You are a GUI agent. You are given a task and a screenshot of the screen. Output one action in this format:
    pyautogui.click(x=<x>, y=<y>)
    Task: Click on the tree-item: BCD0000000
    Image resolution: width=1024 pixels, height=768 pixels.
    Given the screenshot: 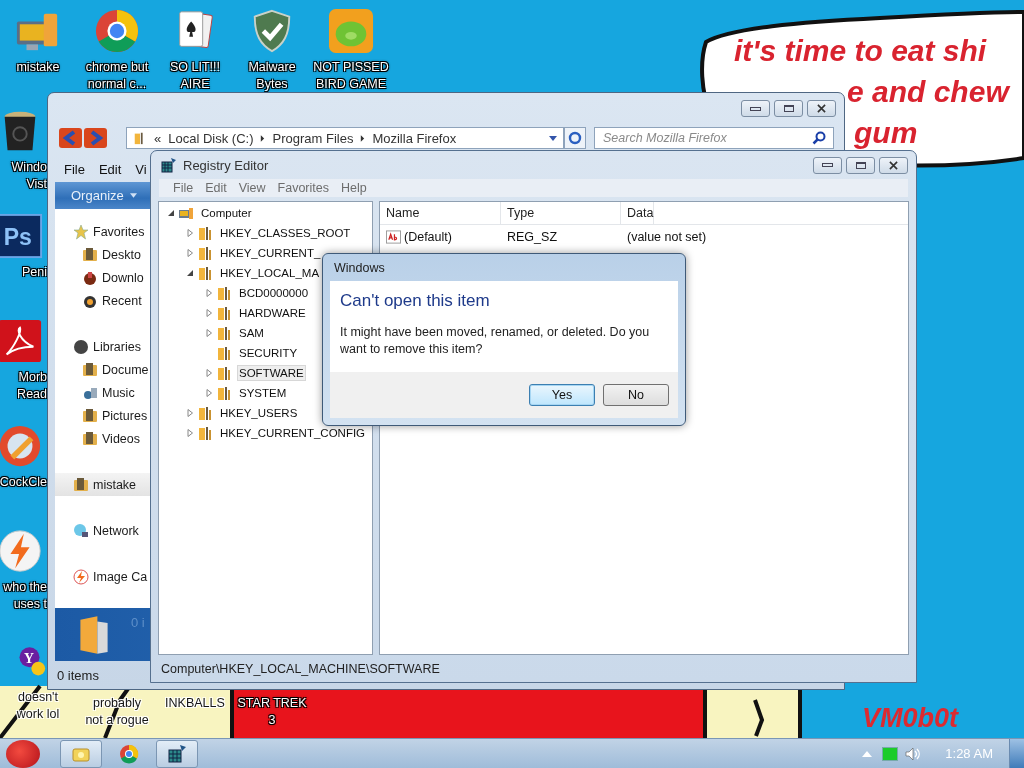 What is the action you would take?
    pyautogui.click(x=274, y=293)
    